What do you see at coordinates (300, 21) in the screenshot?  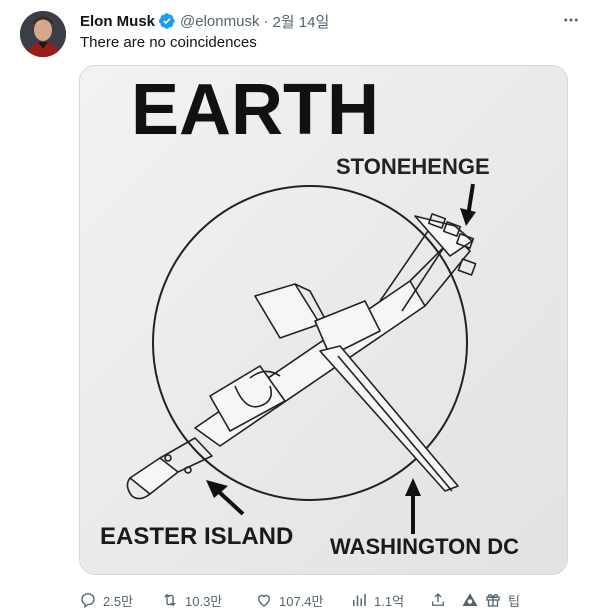 I see `tweet-date: 2월 14일` at bounding box center [300, 21].